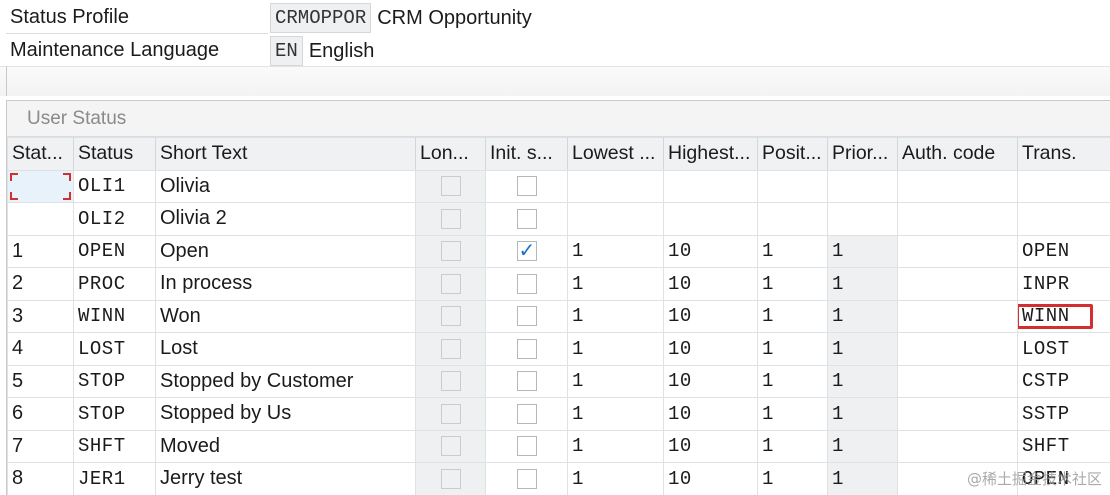  I want to click on table-row: OLI1 Olivia, so click(558, 186).